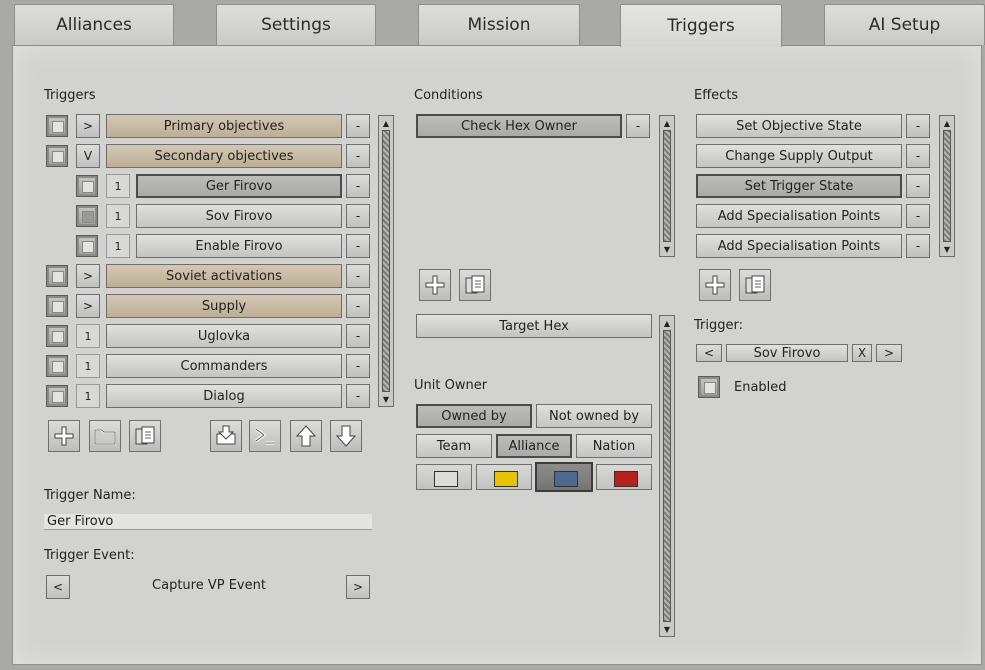 This screenshot has height=670, width=985. I want to click on target-hex-button: Target Hex, so click(534, 326).